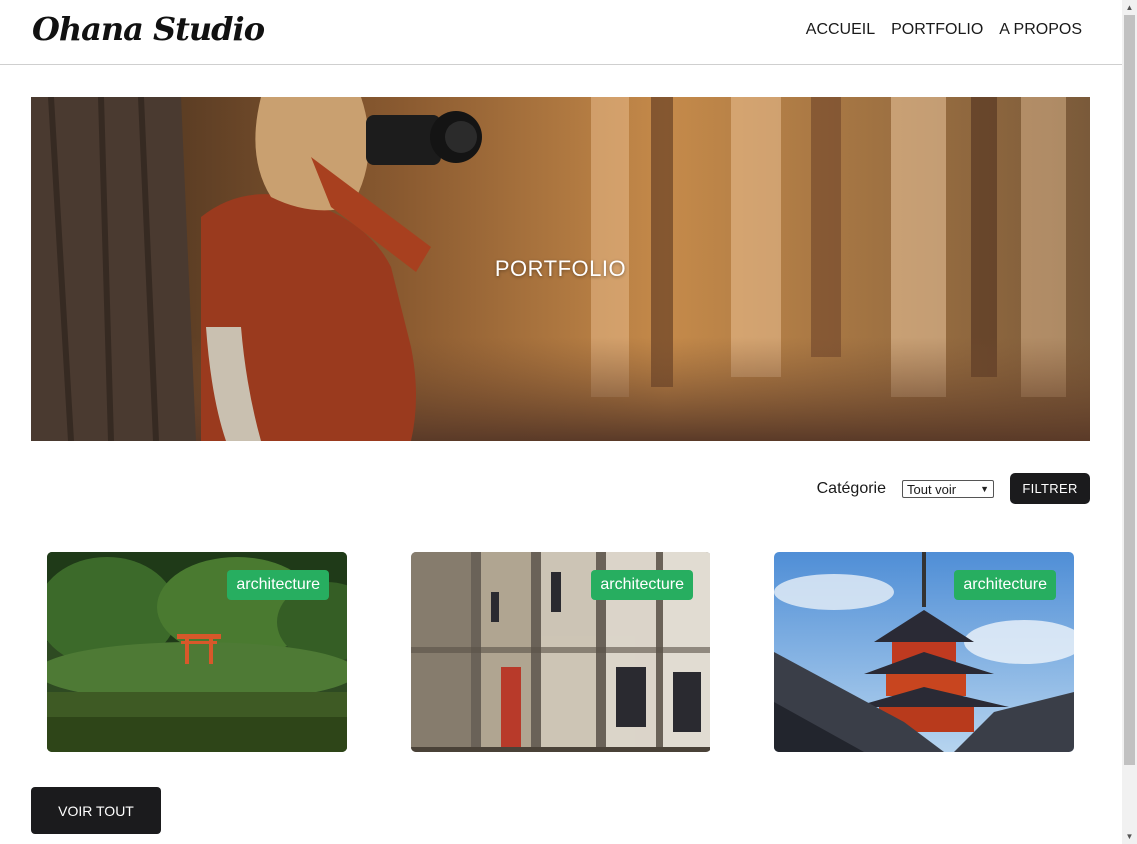  Describe the element at coordinates (1050, 488) in the screenshot. I see `filter-button: FILTRER` at that location.